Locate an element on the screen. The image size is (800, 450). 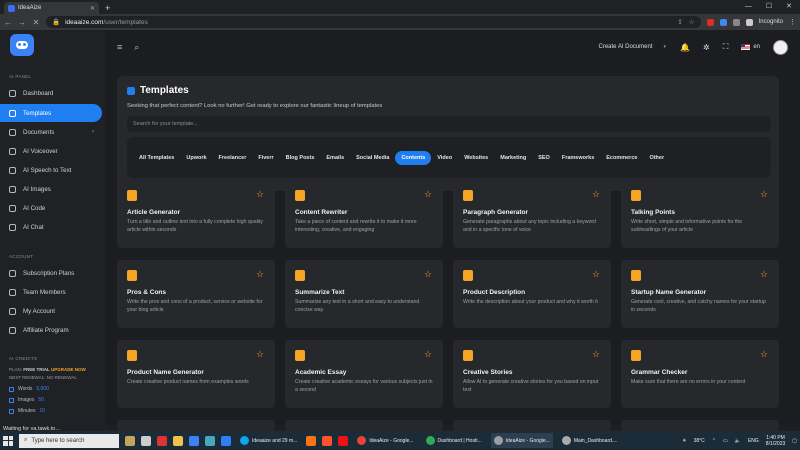
filter-frameworks: Frameworks is located at coordinates (578, 158).